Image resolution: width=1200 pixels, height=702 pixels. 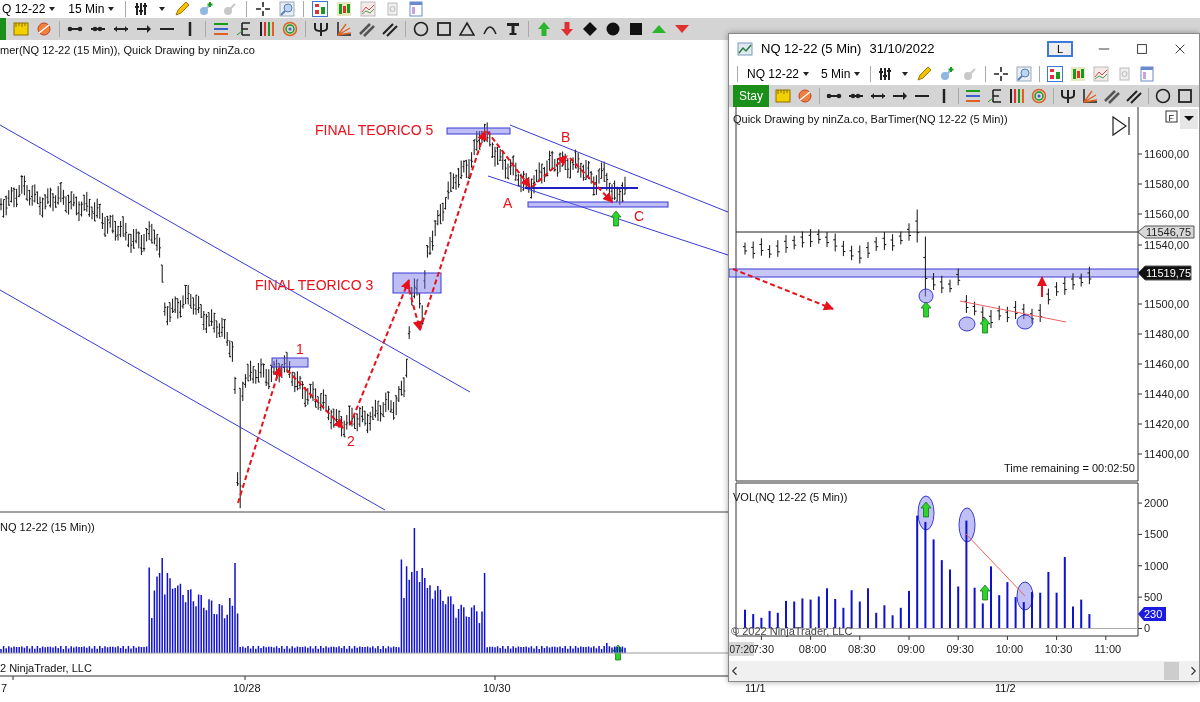 I want to click on price-label: 11500,00, so click(x=1167, y=304).